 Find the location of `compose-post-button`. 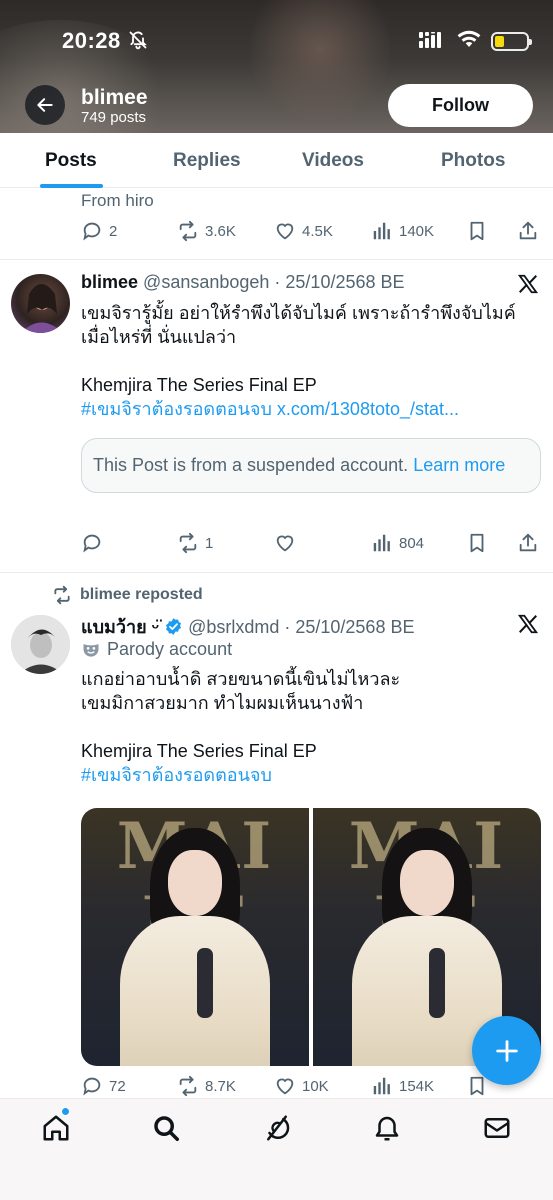

compose-post-button is located at coordinates (506, 1050).